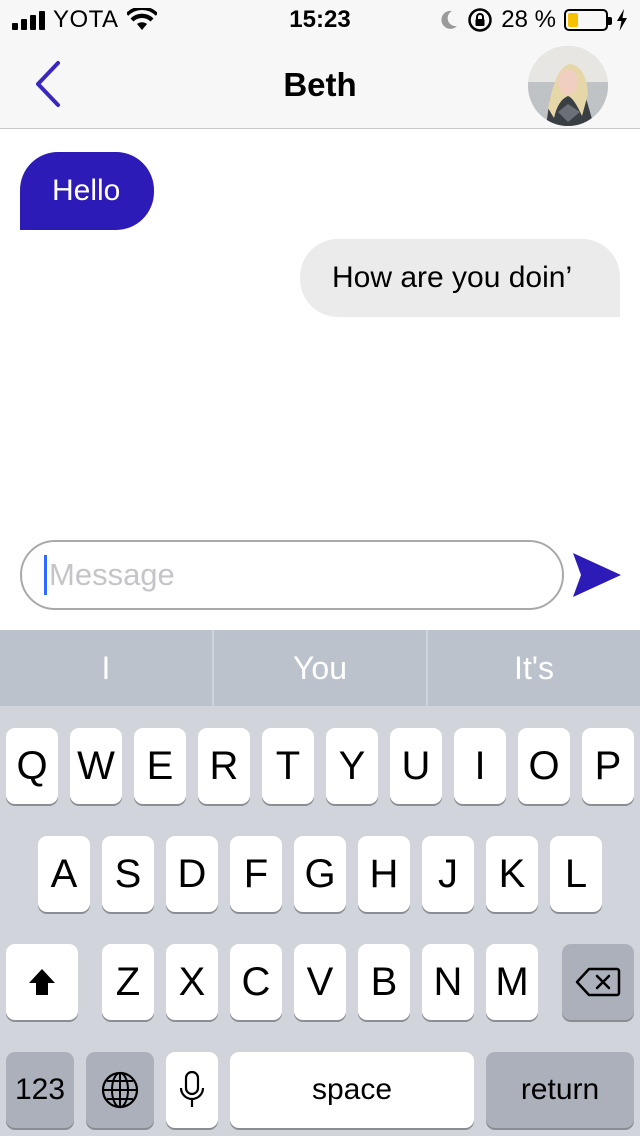  I want to click on key-l: L, so click(576, 874).